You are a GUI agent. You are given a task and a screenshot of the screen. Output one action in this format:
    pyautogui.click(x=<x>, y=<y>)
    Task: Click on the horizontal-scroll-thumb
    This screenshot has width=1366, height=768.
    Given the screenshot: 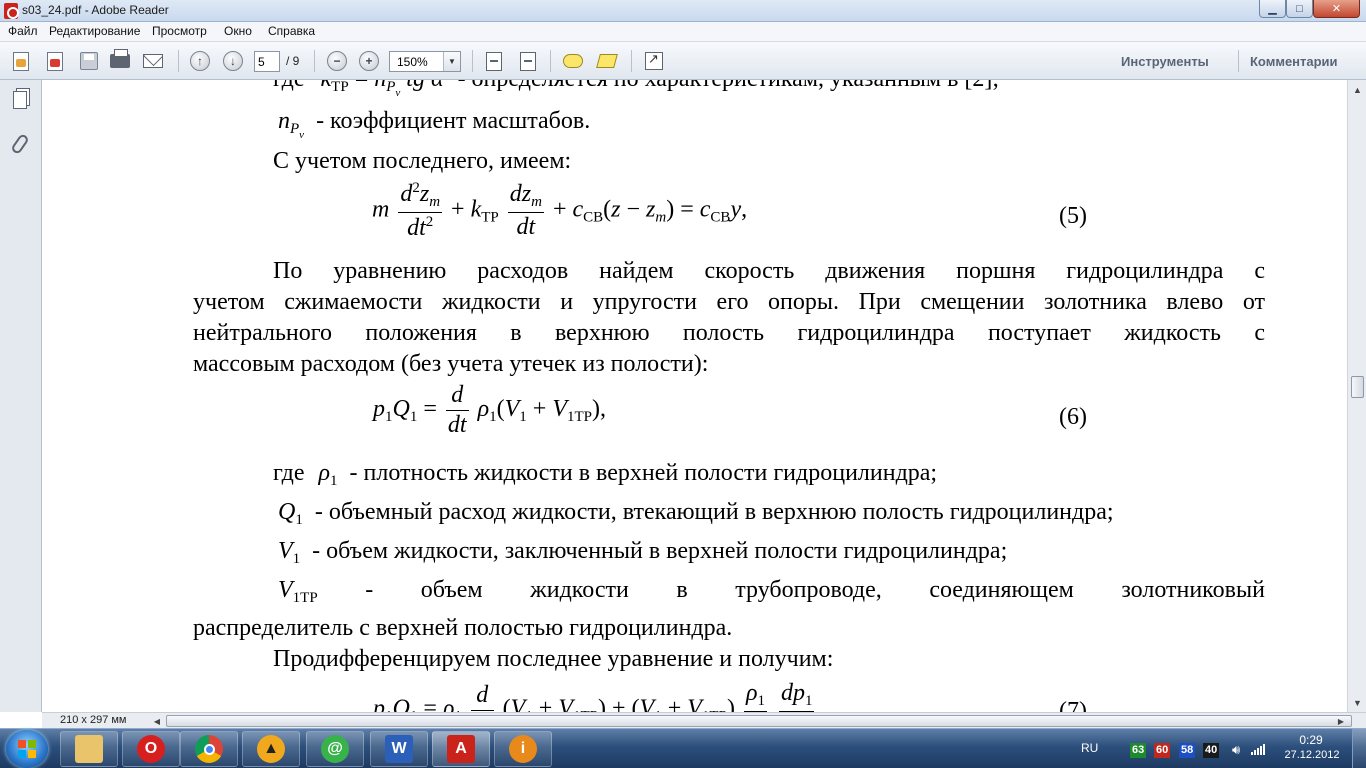 What is the action you would take?
    pyautogui.click(x=759, y=721)
    